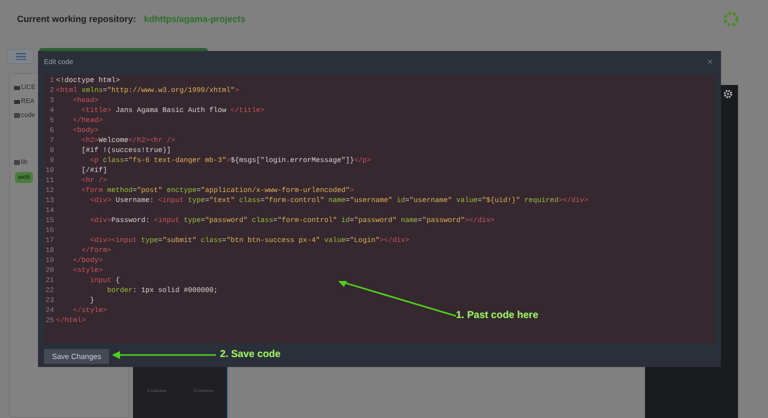 Image resolution: width=768 pixels, height=418 pixels. What do you see at coordinates (76, 19) in the screenshot?
I see `repository-label: Current working repository:` at bounding box center [76, 19].